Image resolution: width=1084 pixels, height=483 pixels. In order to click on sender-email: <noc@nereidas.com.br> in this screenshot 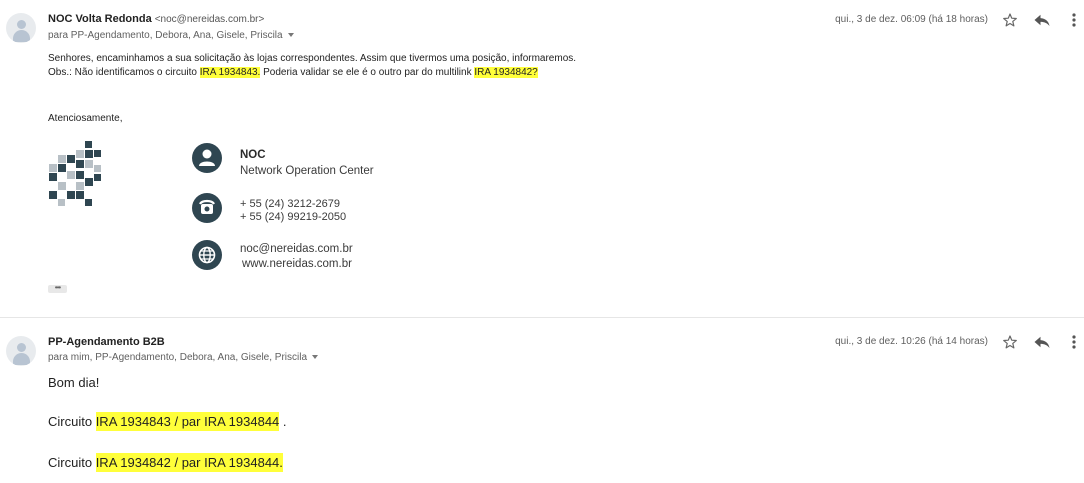, I will do `click(209, 19)`.